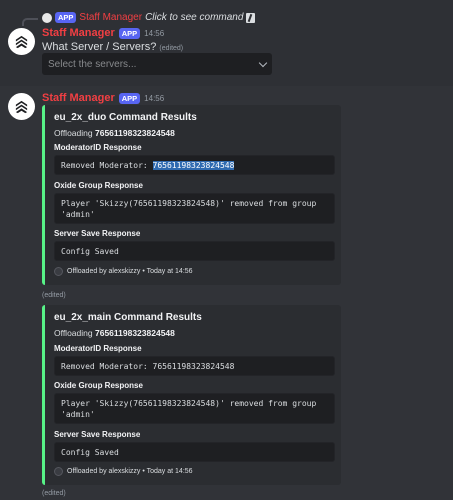  I want to click on embed-title: eu_2x_duo Command Results, so click(125, 117).